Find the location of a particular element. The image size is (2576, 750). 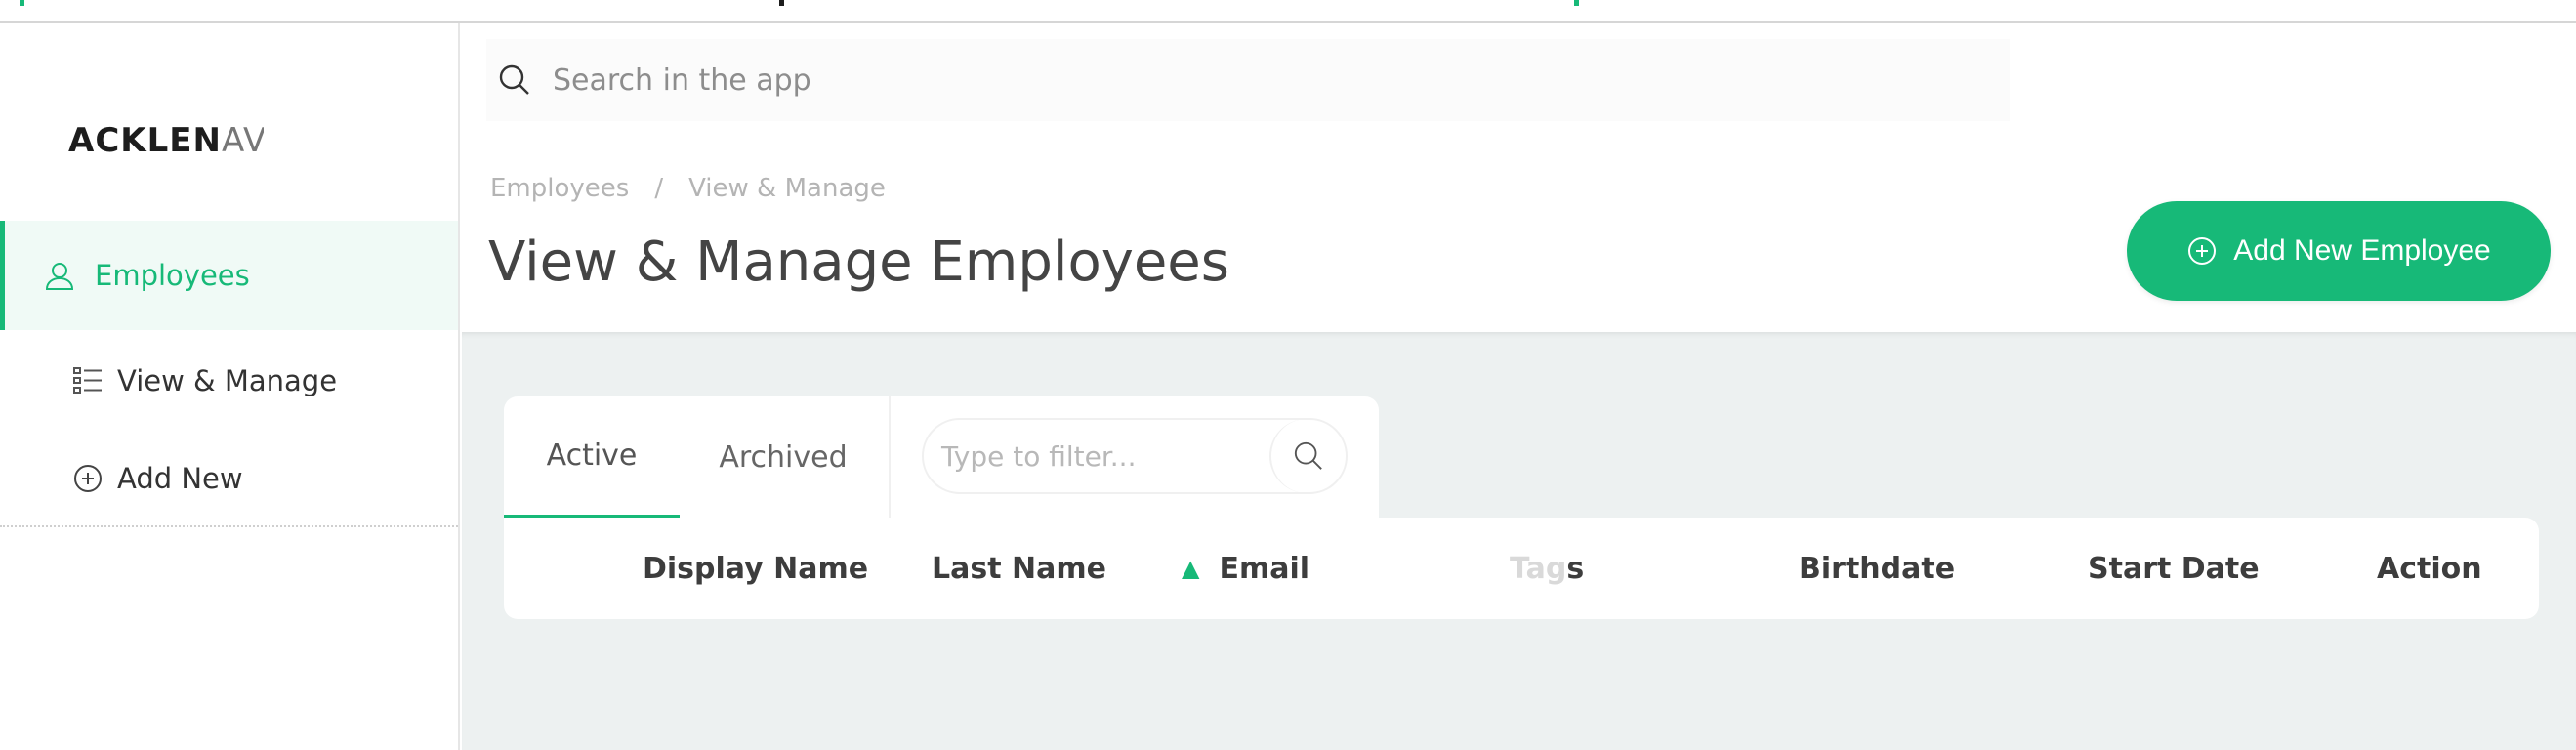

column-header-display-name: Display Name is located at coordinates (755, 568).